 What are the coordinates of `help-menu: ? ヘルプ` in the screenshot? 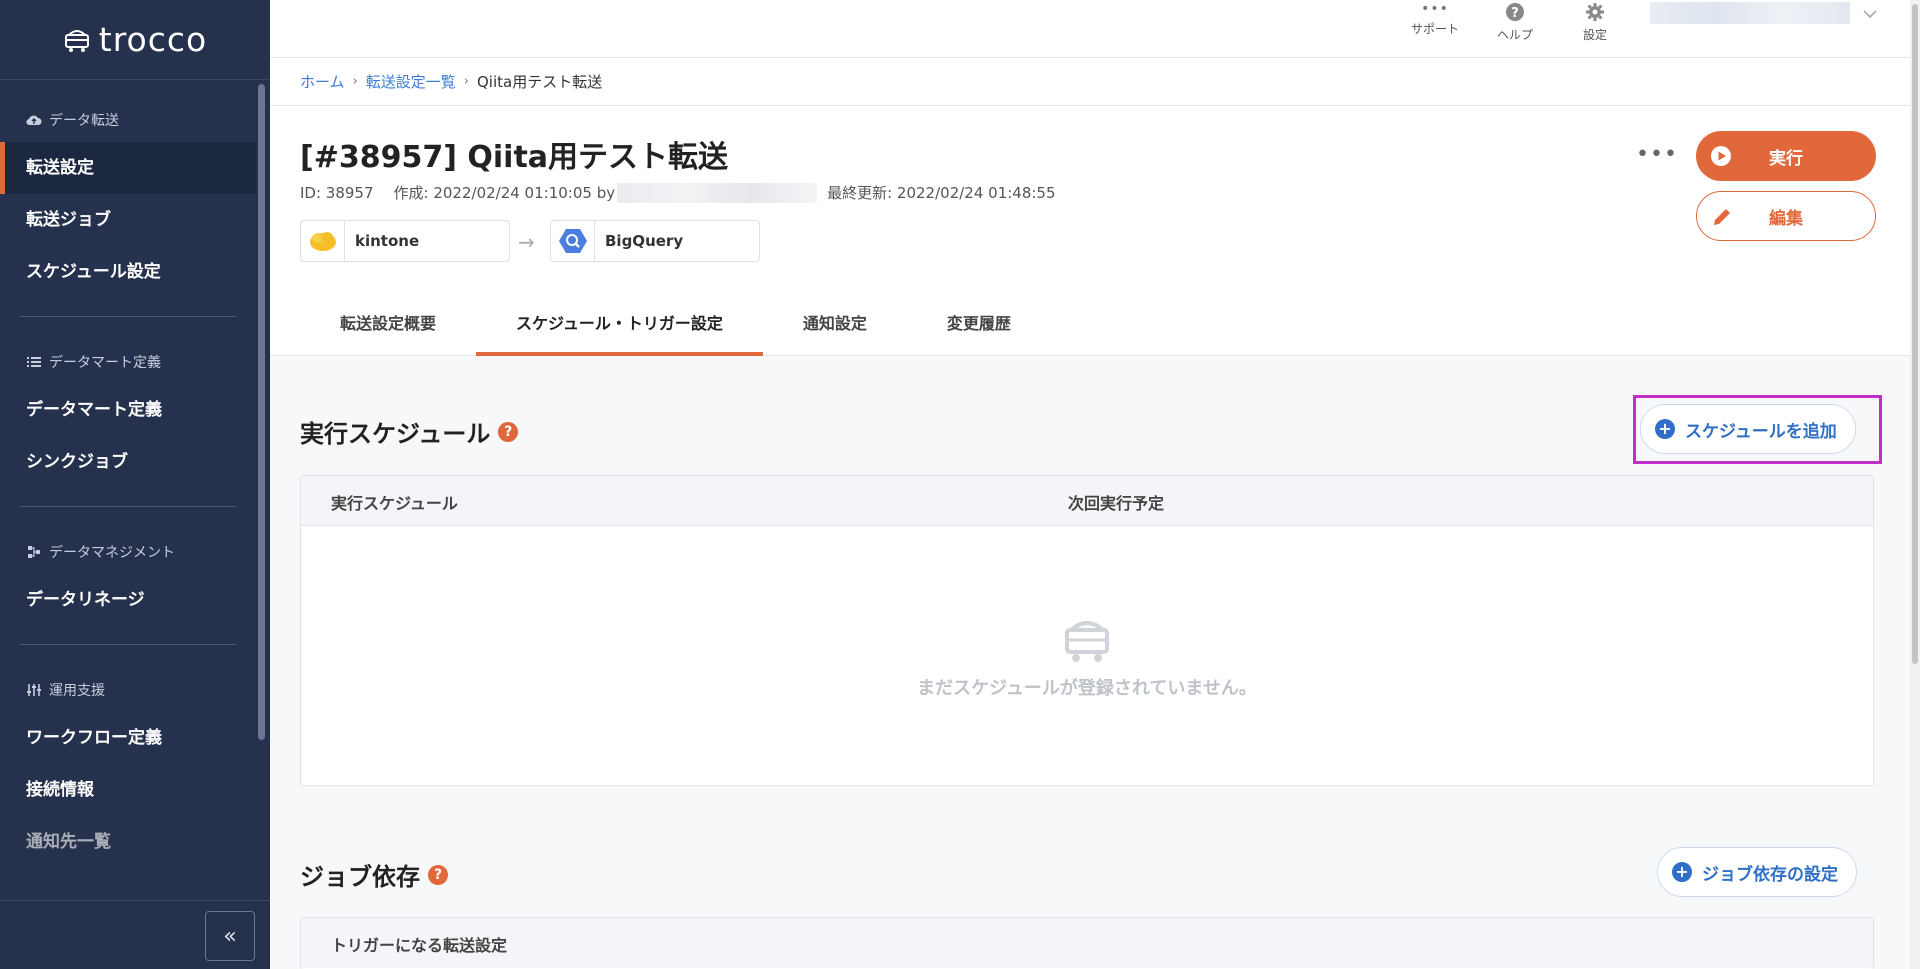 It's located at (1515, 29).